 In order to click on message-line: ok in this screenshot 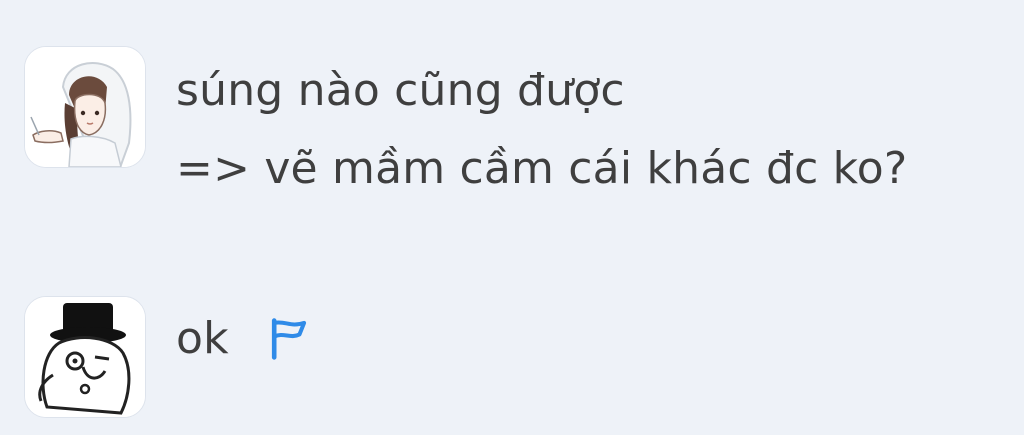, I will do `click(202, 338)`.